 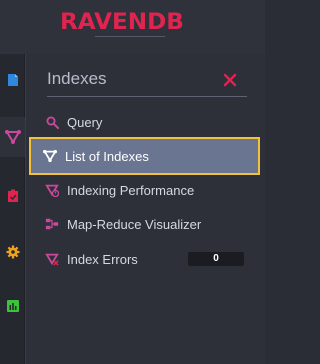 I want to click on search-icon, so click(x=52, y=122).